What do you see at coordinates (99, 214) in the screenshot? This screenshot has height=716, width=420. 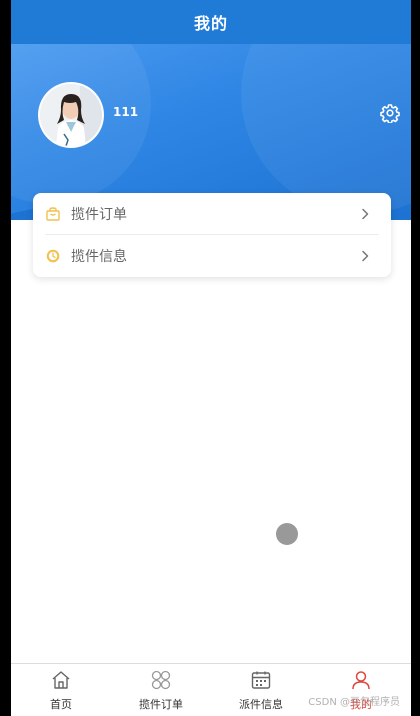 I see `menu-item-label: 揽件订单` at bounding box center [99, 214].